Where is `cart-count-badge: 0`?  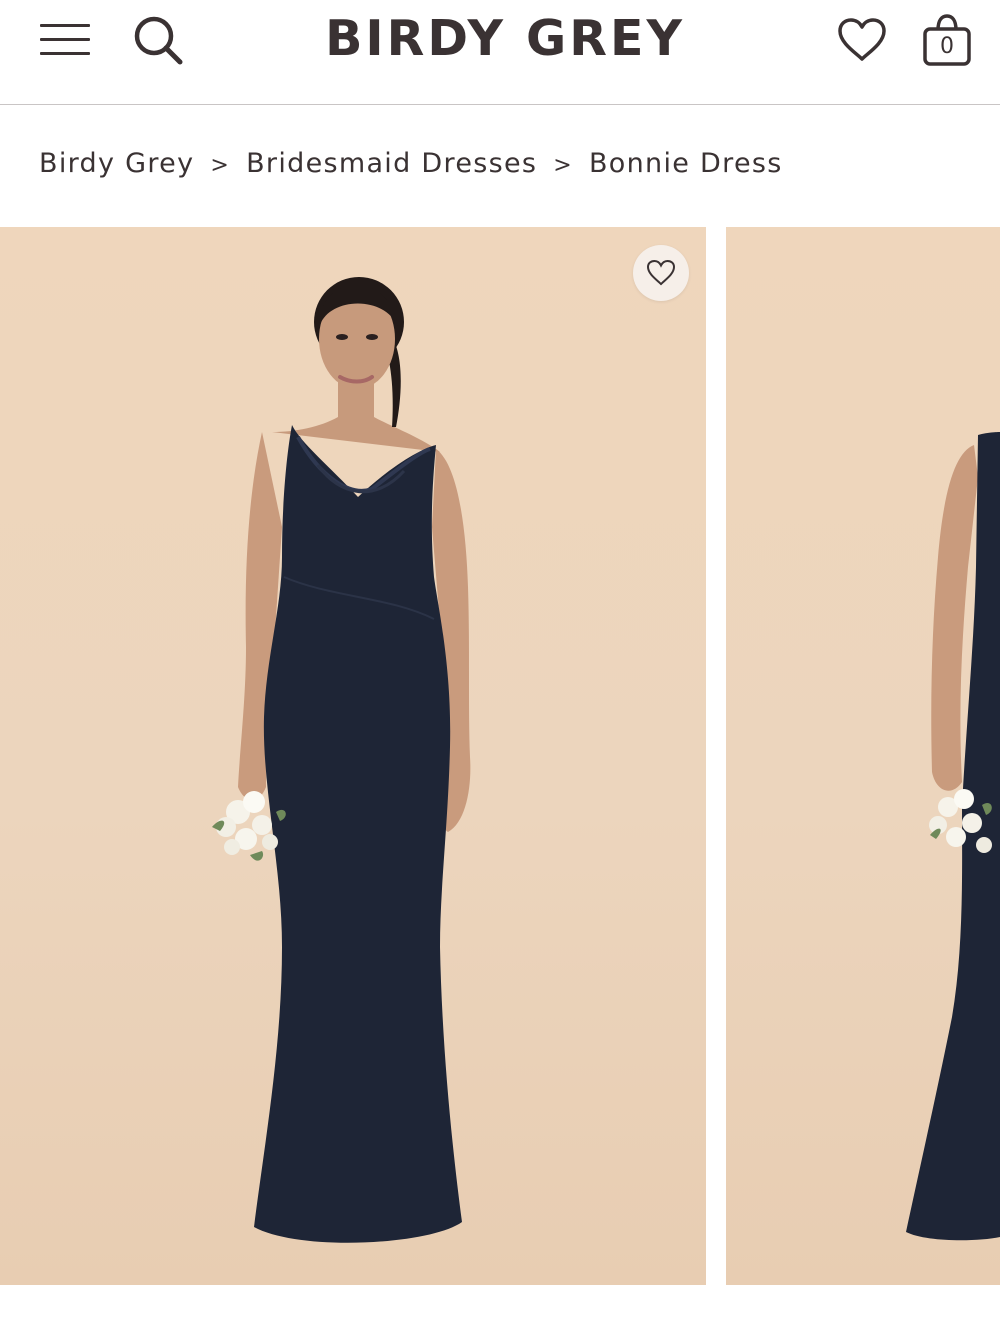 cart-count-badge: 0 is located at coordinates (947, 46).